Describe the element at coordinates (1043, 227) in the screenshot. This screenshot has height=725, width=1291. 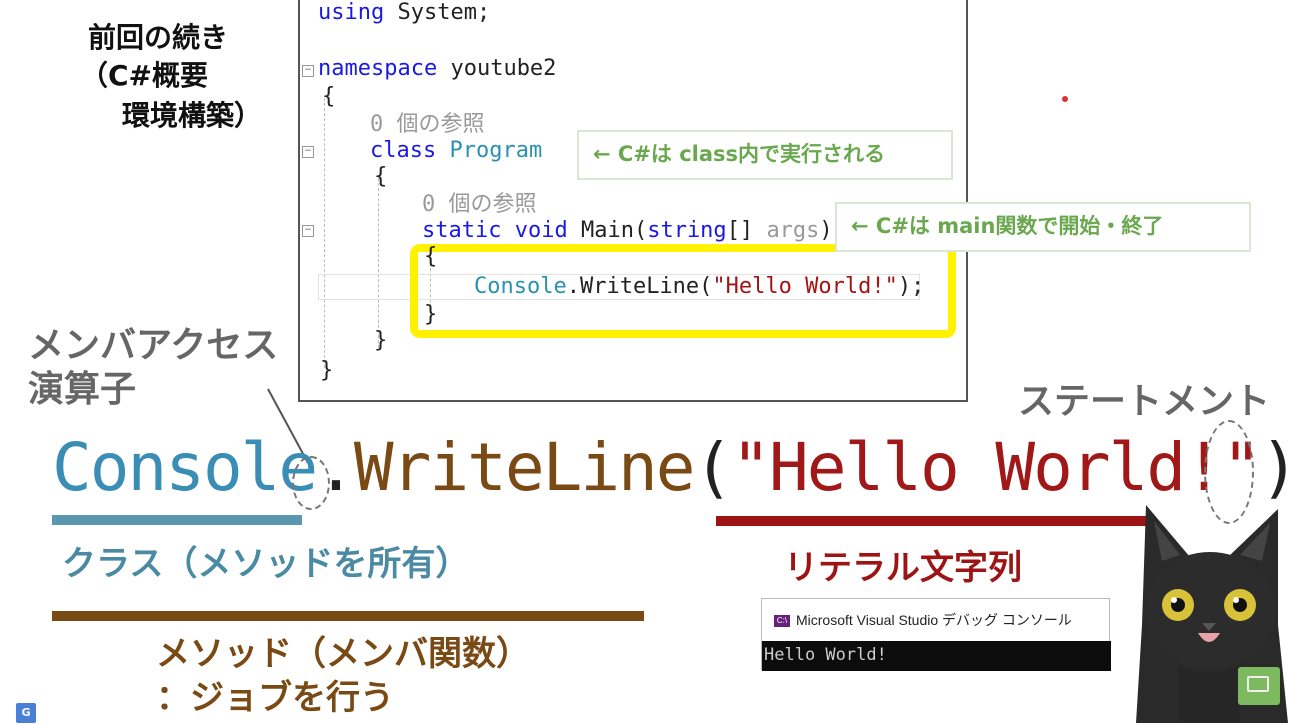
I see `callout-main: ← C#は main関数で開始・終了` at that location.